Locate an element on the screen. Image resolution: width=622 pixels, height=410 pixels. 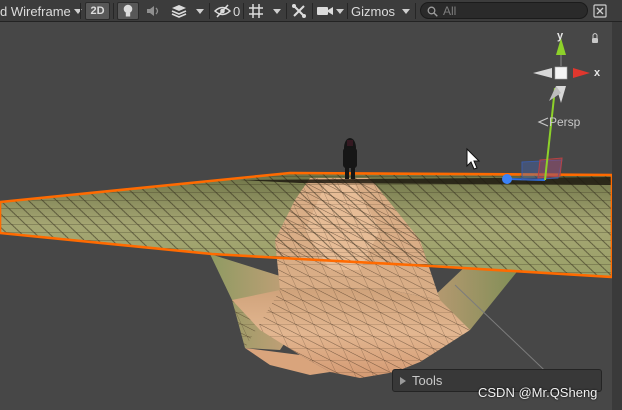
effects-dropdown is located at coordinates (200, 11).